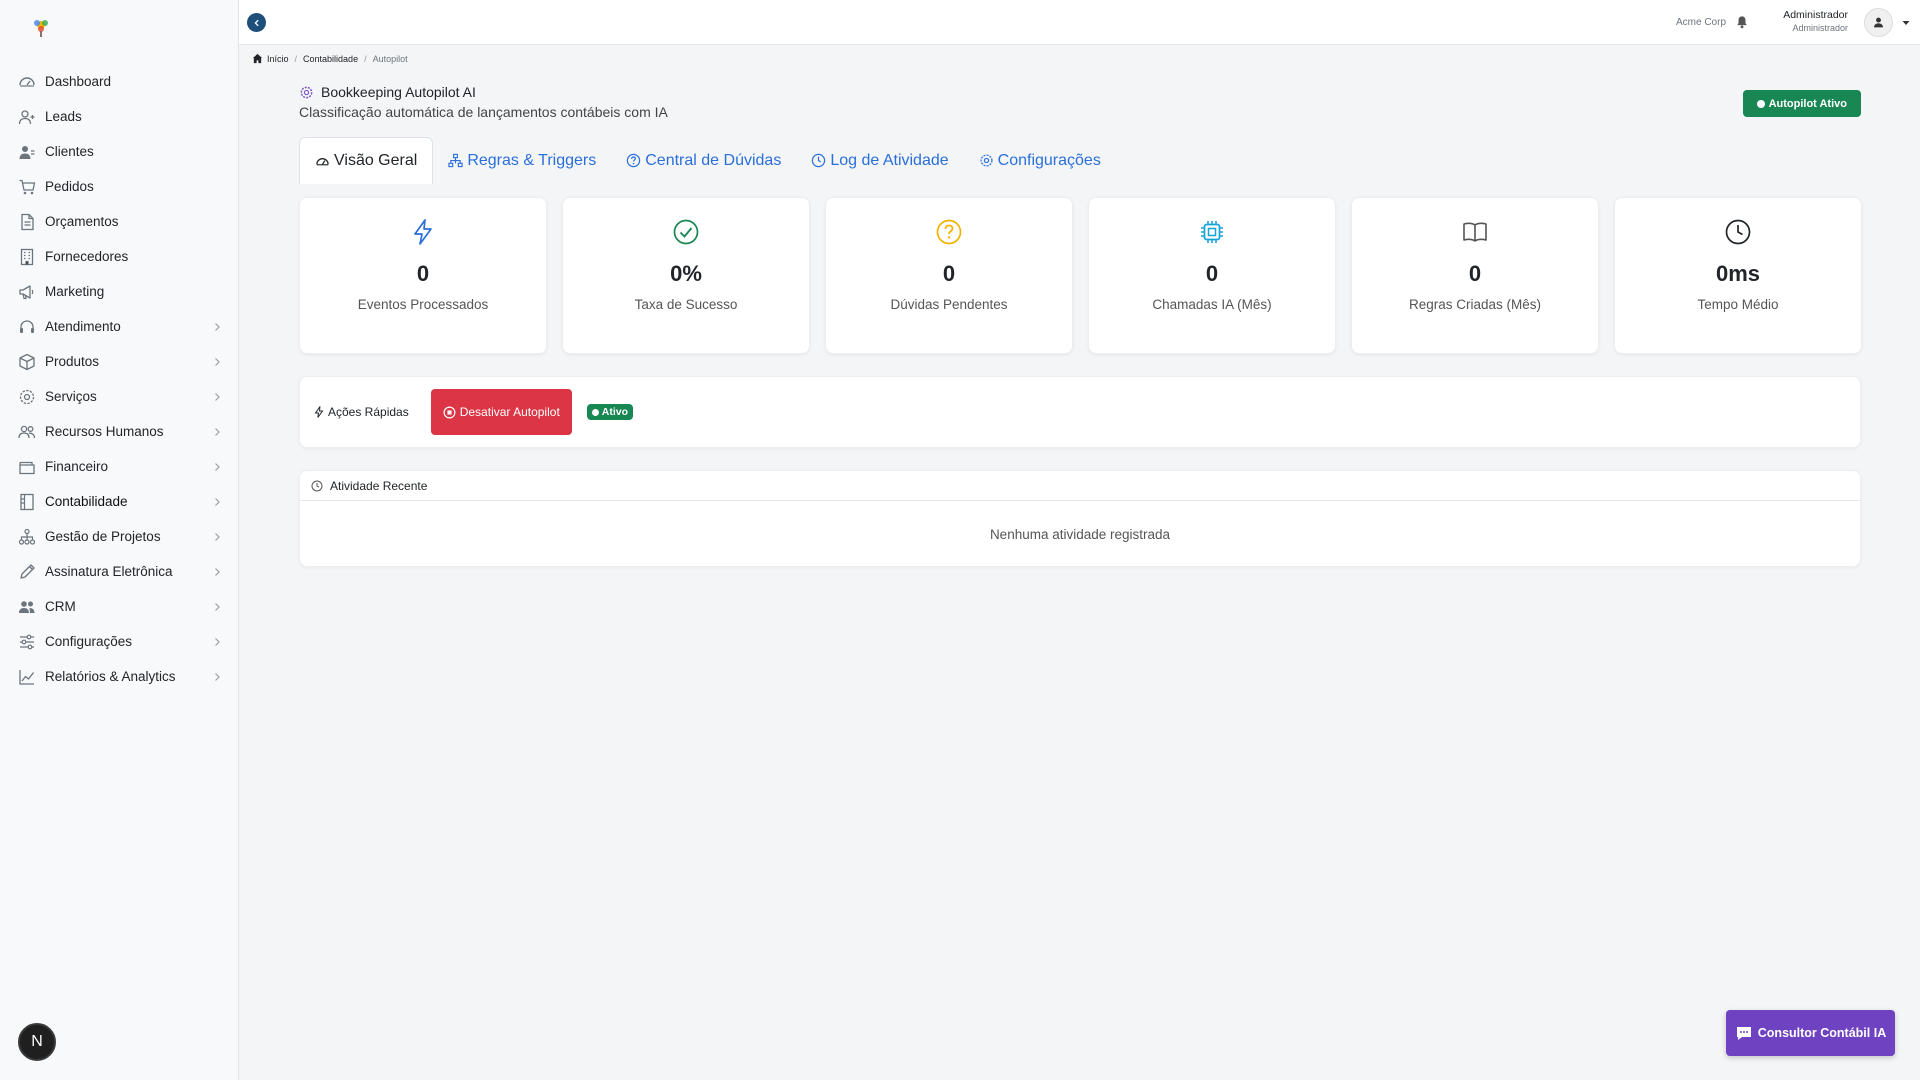  I want to click on crm-icon, so click(27, 607).